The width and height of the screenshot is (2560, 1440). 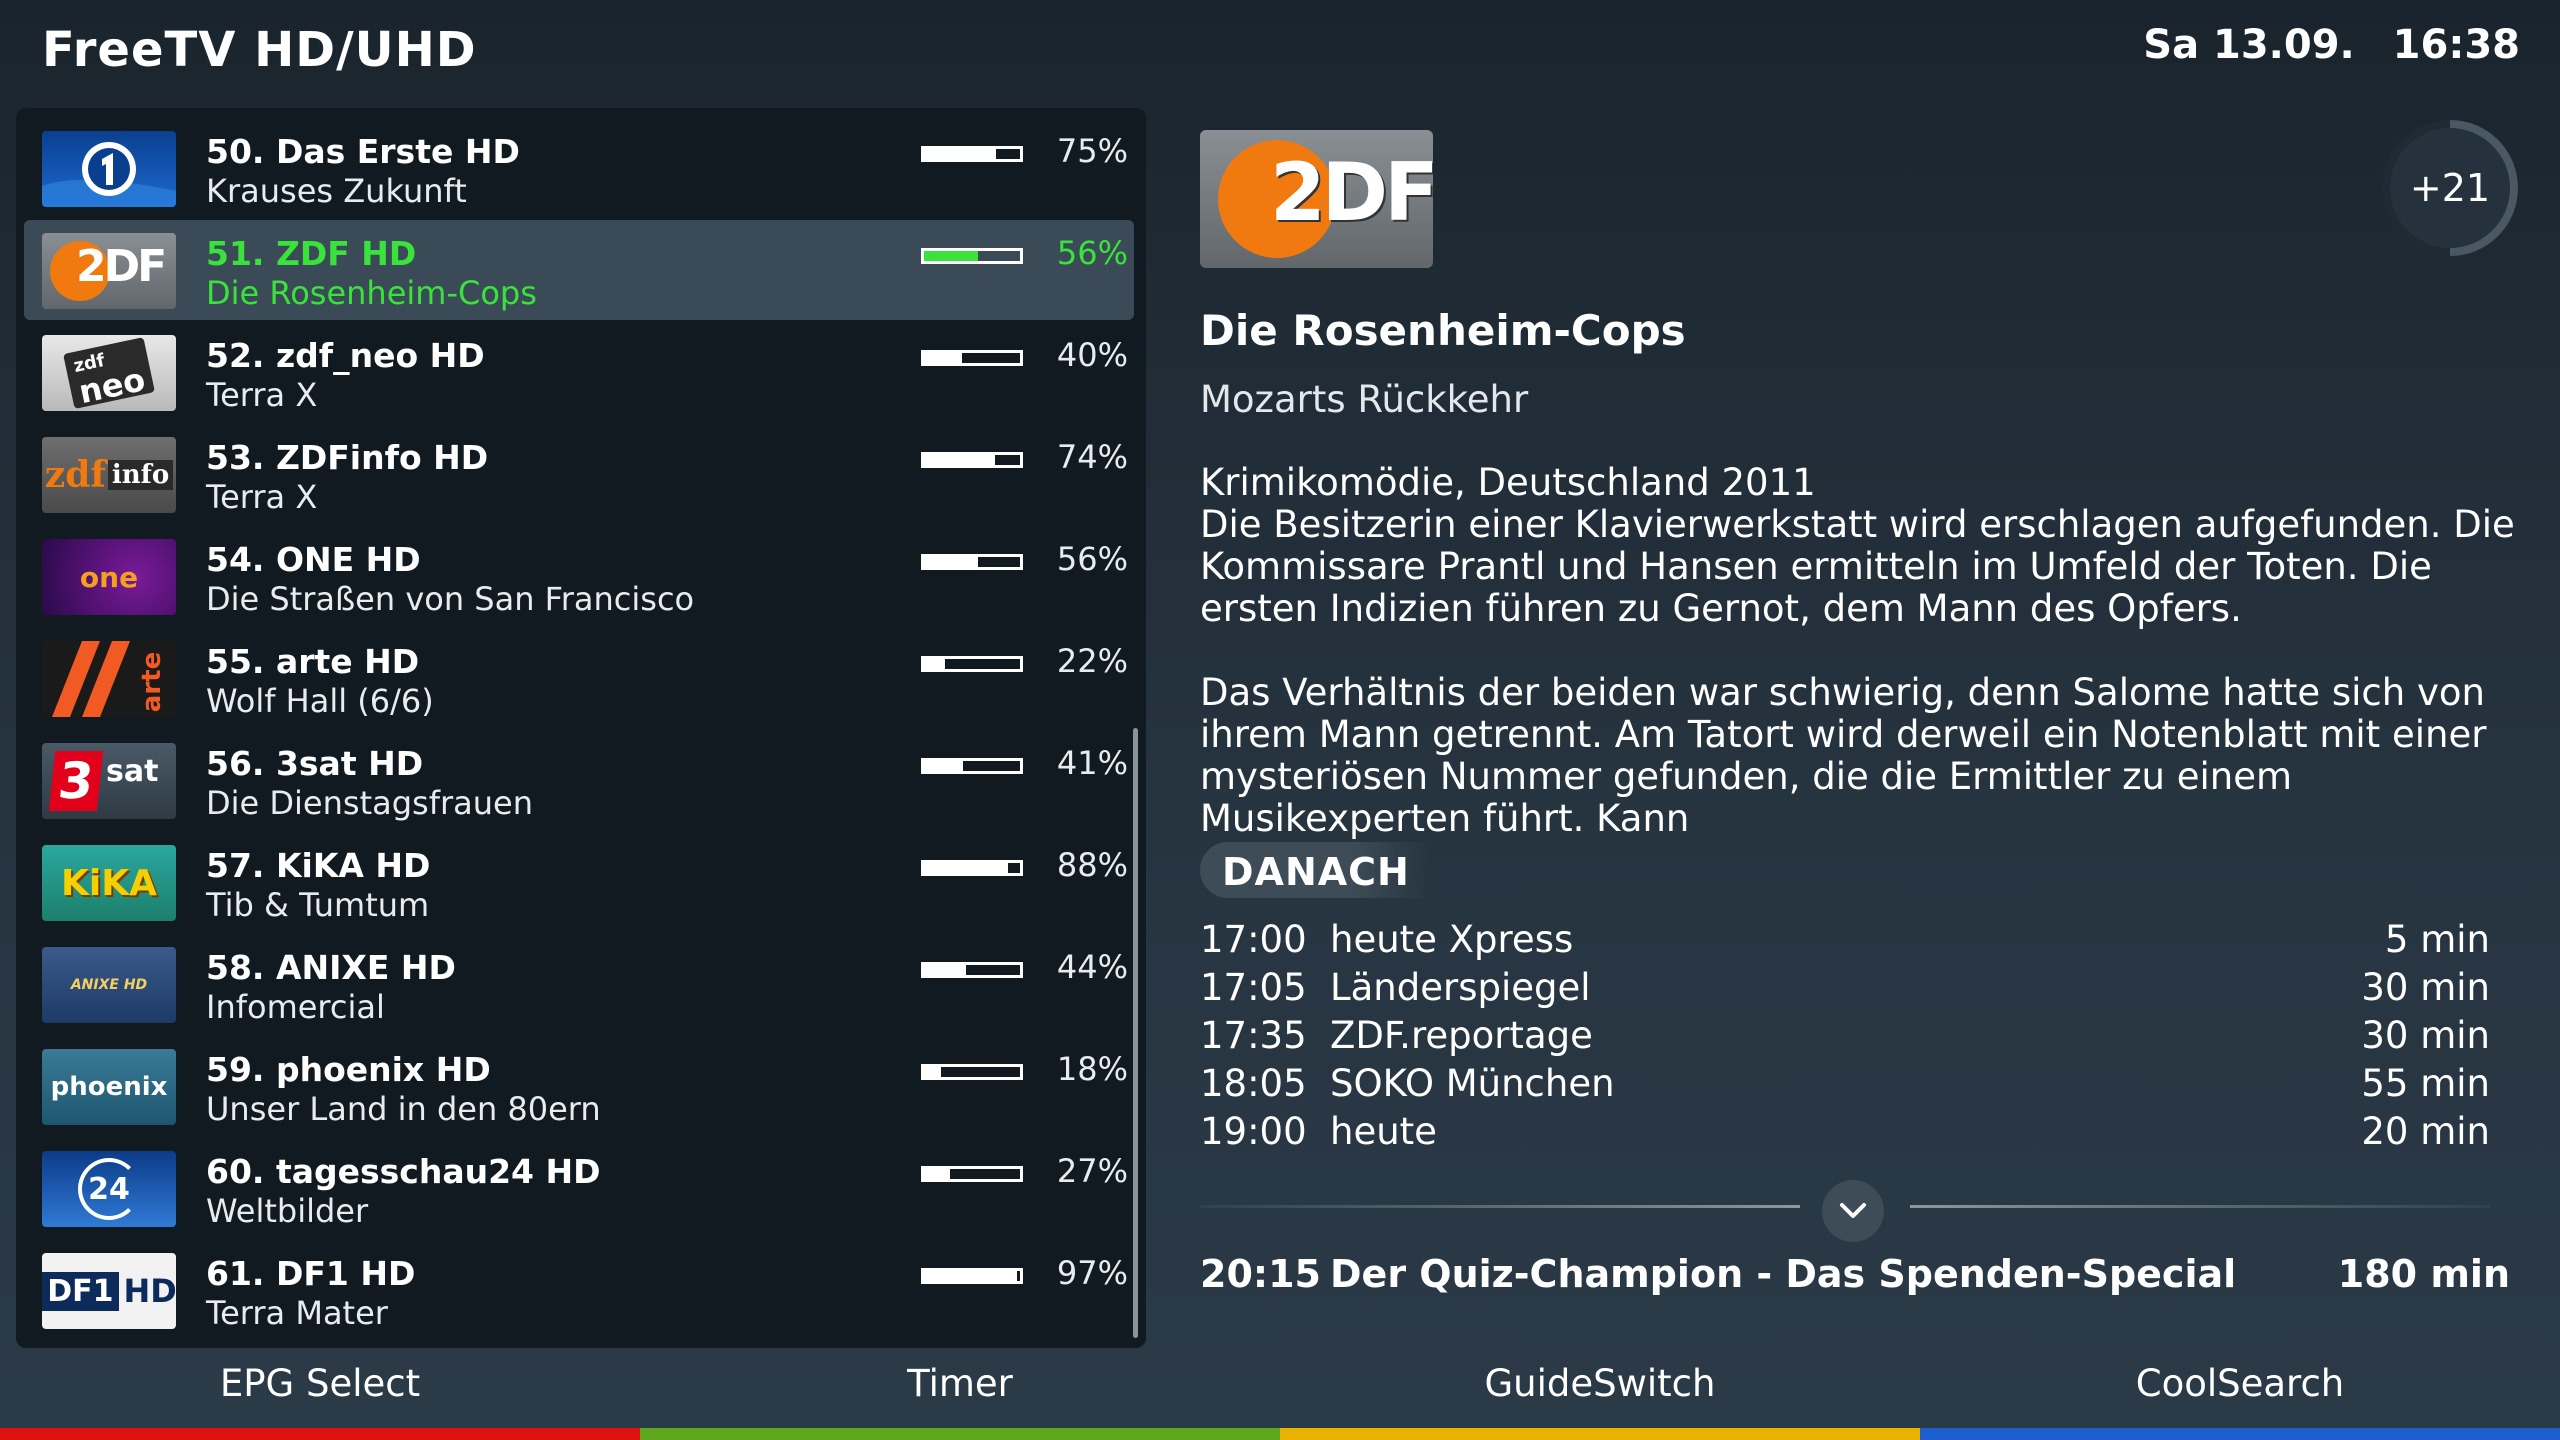 I want to click on progress-percent: 27%, so click(x=1092, y=1171).